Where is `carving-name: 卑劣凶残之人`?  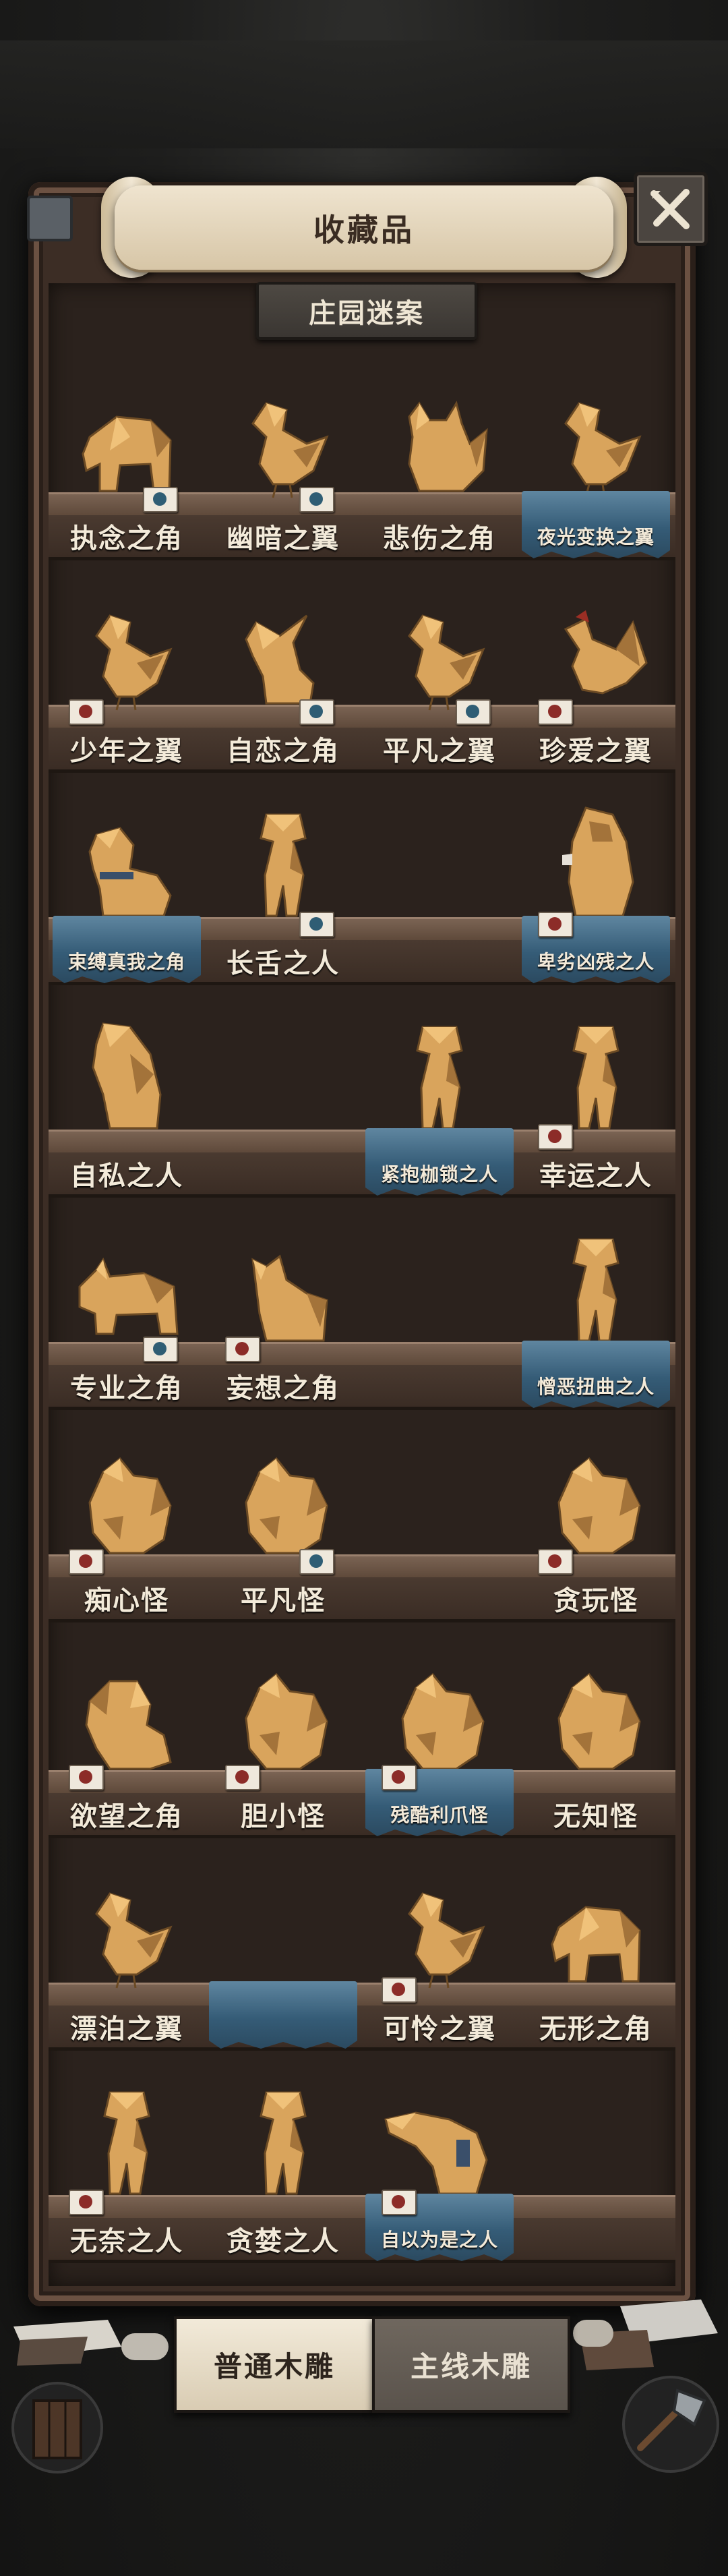
carving-name: 卑劣凶残之人 is located at coordinates (596, 962).